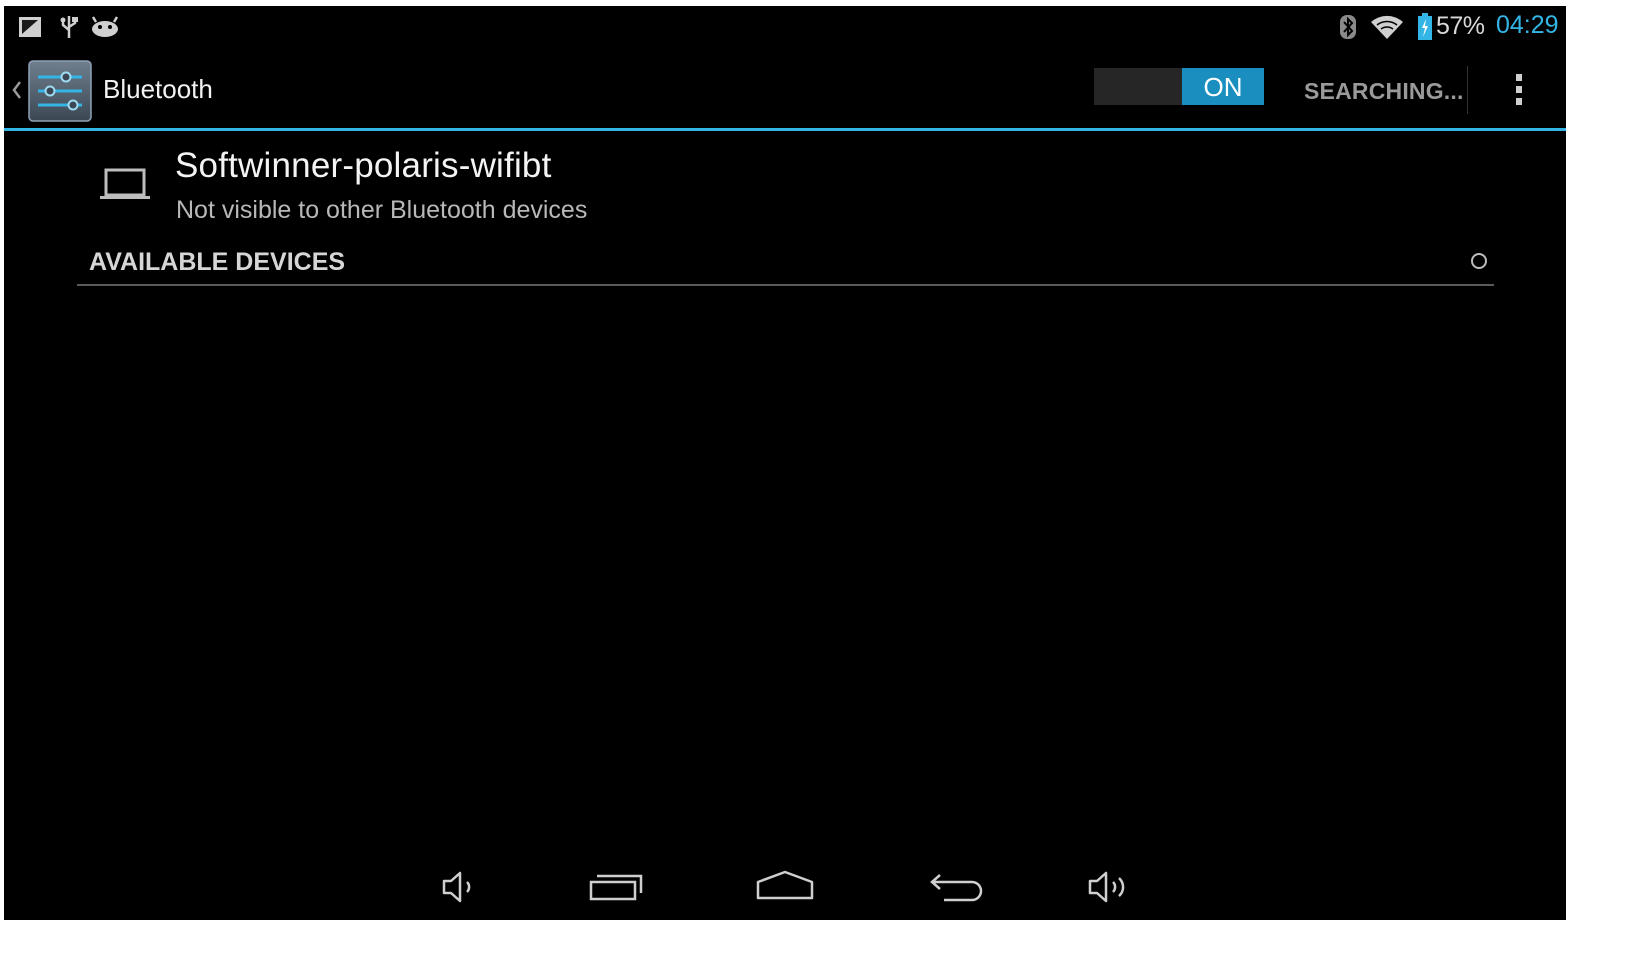 This screenshot has height=964, width=1645. Describe the element at coordinates (217, 262) in the screenshot. I see `available-devices-header: AVAILABLE DEVICES` at that location.